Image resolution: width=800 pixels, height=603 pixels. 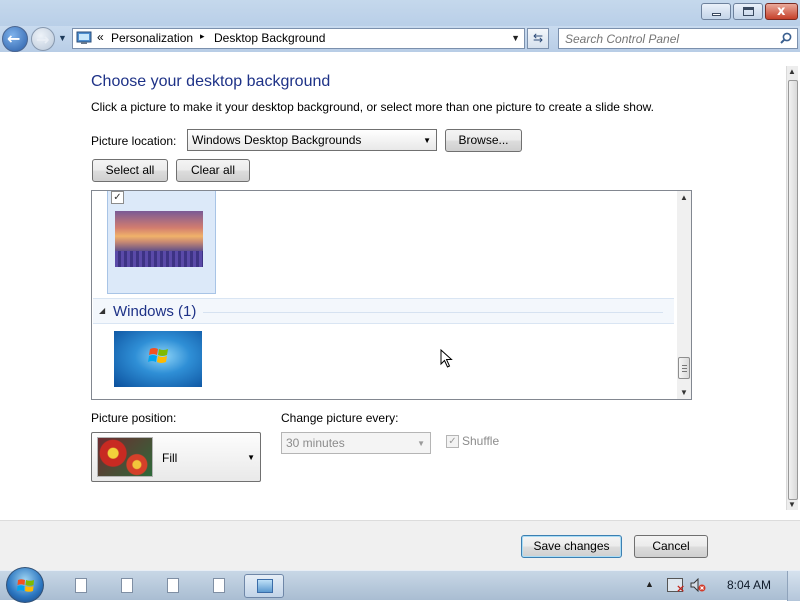 I want to click on refresh-button: ⇆, so click(x=538, y=38).